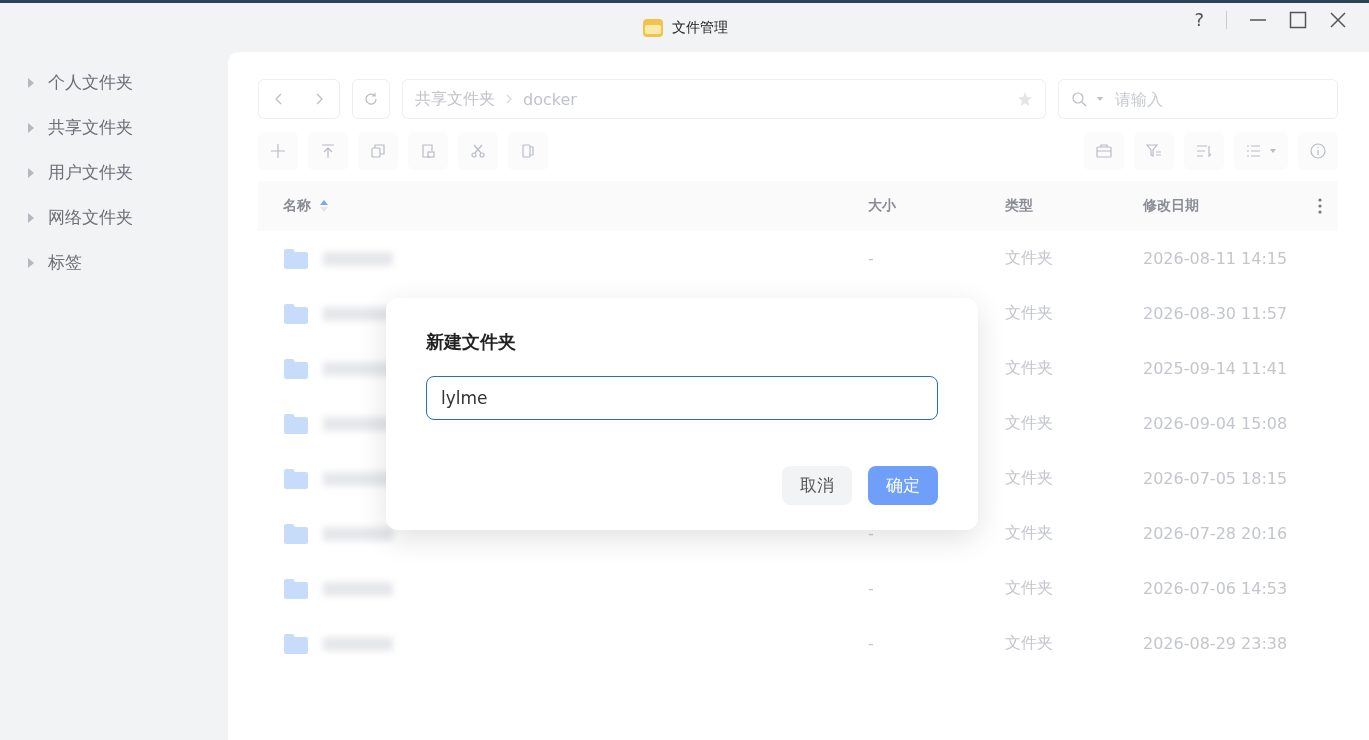 Image resolution: width=1369 pixels, height=740 pixels. Describe the element at coordinates (65, 262) in the screenshot. I see `sidebar-item: 标签` at that location.